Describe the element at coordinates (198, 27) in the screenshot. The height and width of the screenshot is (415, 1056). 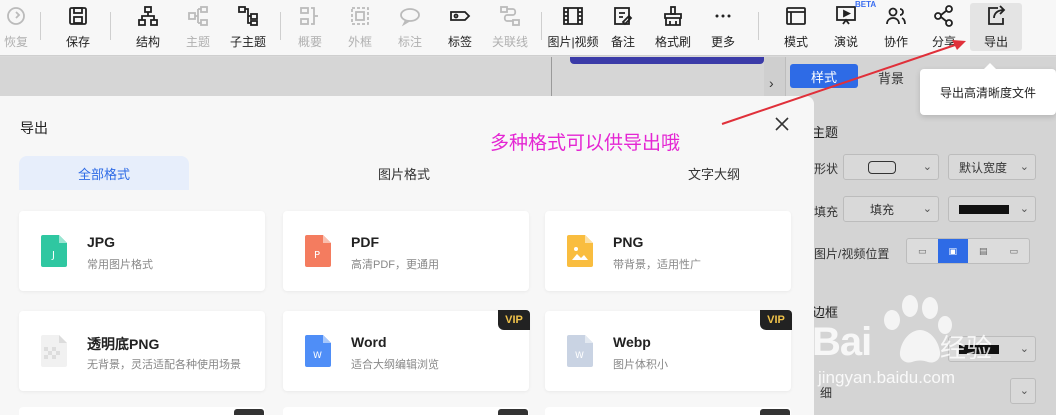
I see `toolbar-topic-button: 主题` at that location.